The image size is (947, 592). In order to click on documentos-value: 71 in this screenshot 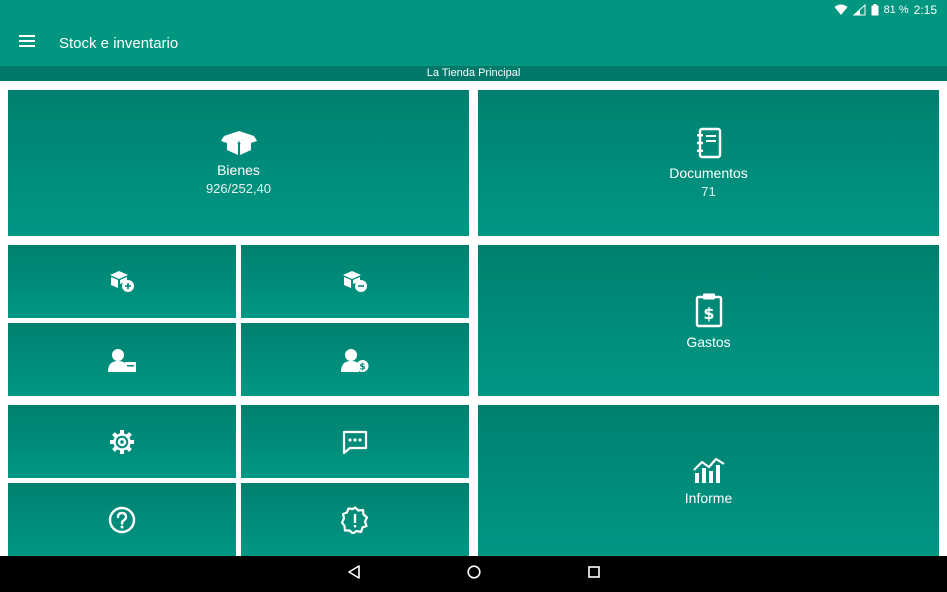, I will do `click(708, 191)`.